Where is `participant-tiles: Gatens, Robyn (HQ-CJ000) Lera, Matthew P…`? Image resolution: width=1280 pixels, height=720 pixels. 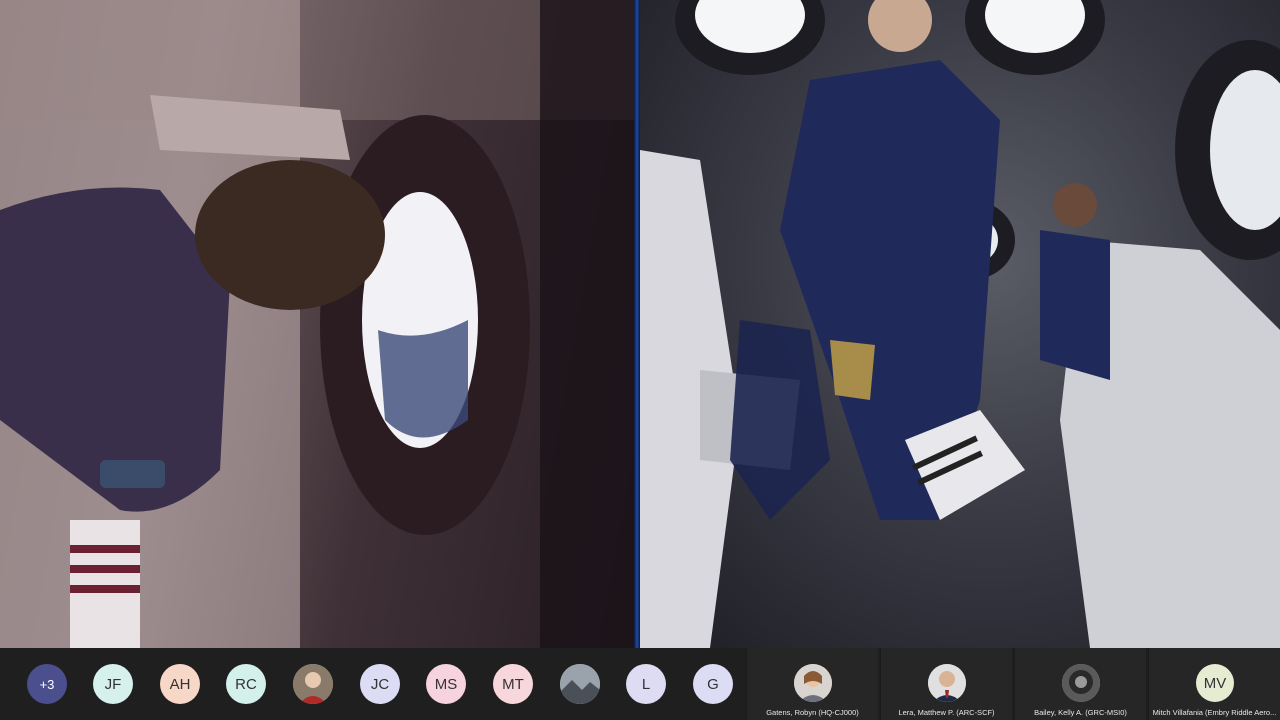
participant-tiles: Gatens, Robyn (HQ-CJ000) Lera, Matthew P… is located at coordinates (1013, 684).